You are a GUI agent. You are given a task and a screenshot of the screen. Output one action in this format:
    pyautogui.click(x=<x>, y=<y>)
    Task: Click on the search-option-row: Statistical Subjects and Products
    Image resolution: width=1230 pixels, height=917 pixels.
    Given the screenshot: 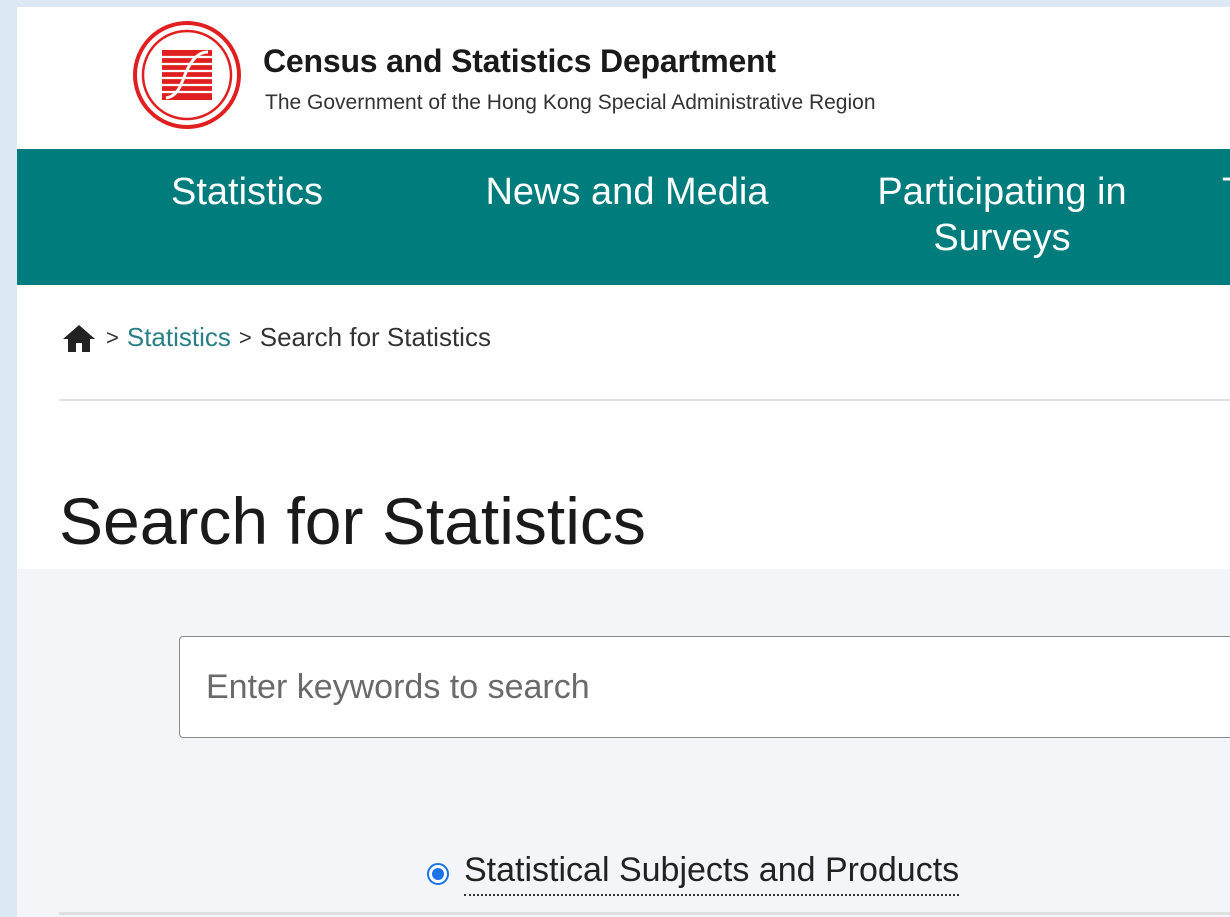 What is the action you would take?
    pyautogui.click(x=693, y=873)
    